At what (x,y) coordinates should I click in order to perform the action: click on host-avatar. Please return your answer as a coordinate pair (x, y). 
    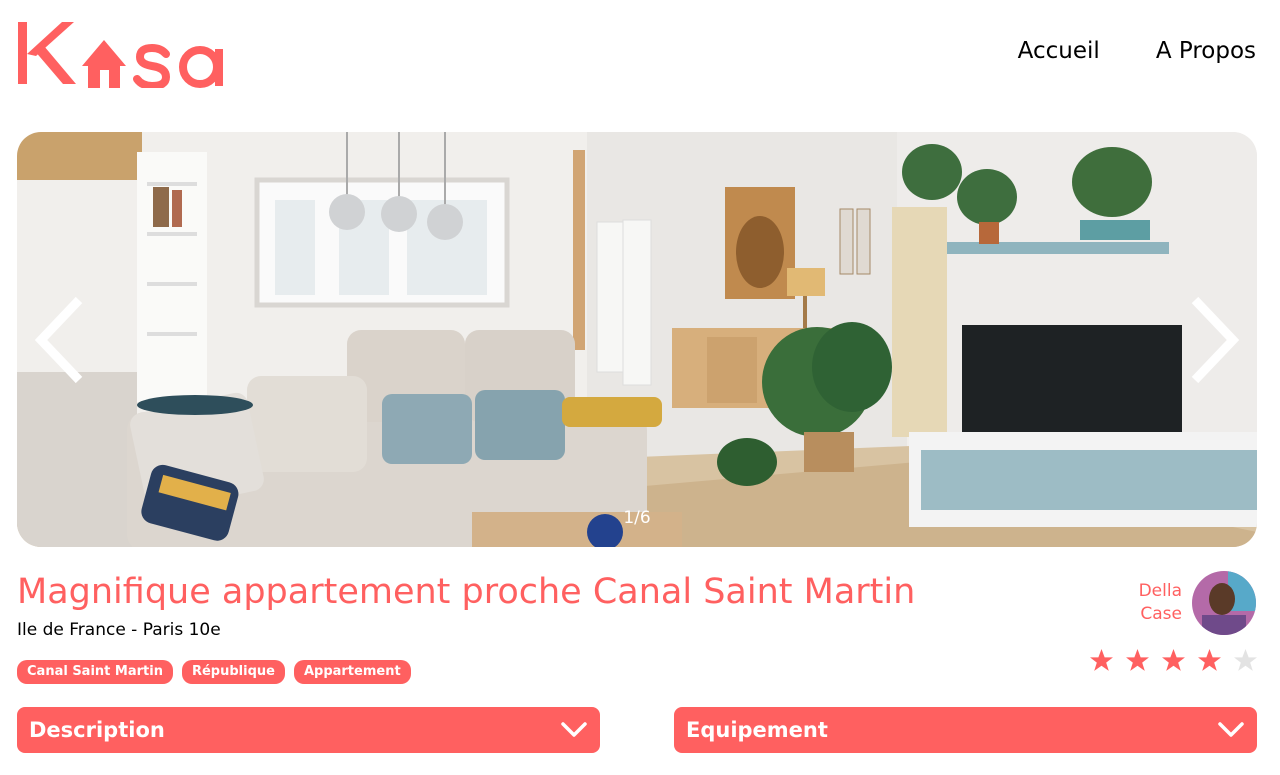
    Looking at the image, I should click on (1224, 603).